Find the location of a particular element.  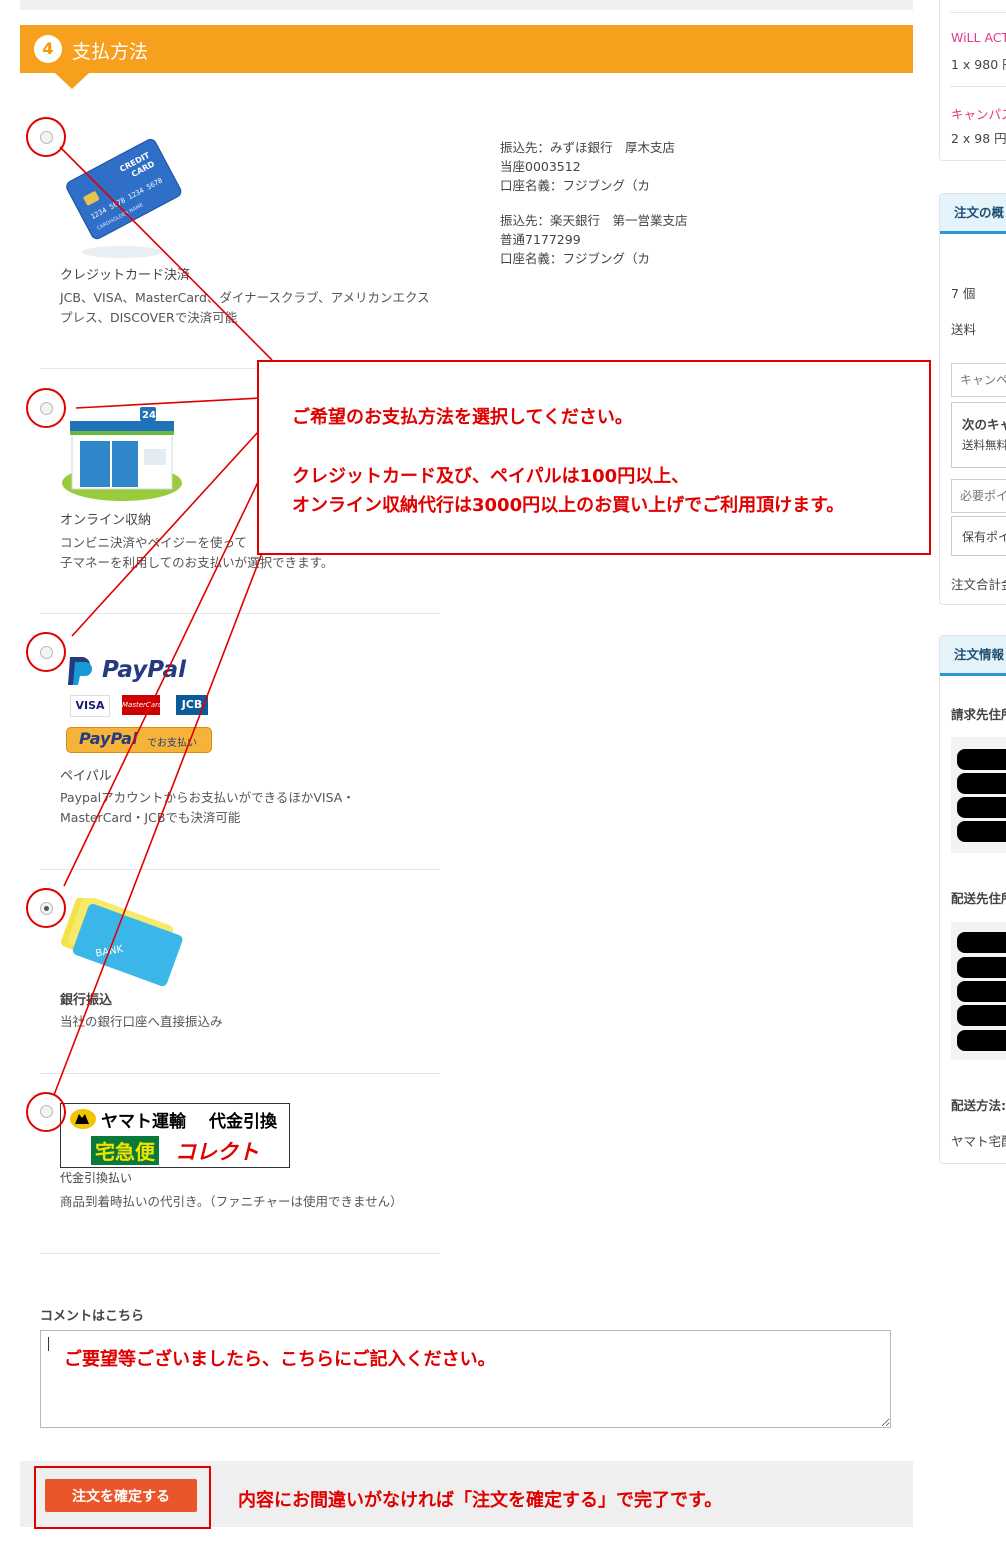

bank-info-line: 当座0003512 is located at coordinates (540, 166).